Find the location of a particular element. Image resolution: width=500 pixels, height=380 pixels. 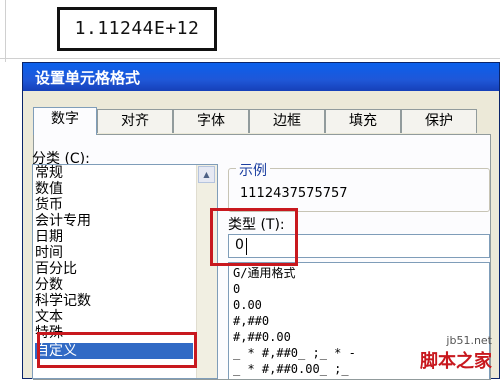

category-item: 科学记数 is located at coordinates (63, 301).